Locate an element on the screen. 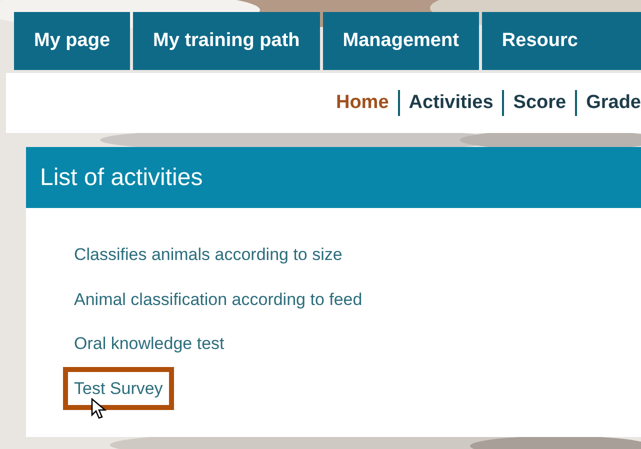  sub-nav-link: Grade is located at coordinates (613, 103).